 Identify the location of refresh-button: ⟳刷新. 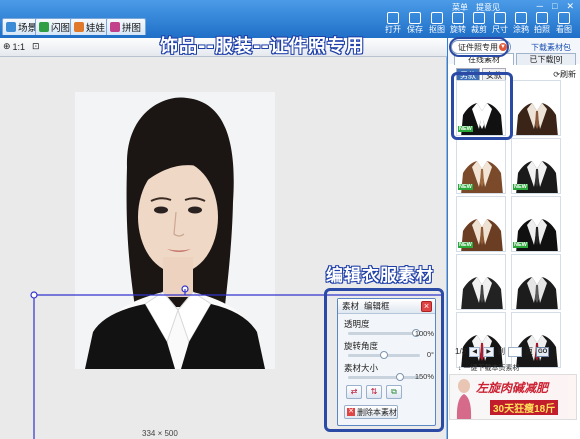
(564, 74).